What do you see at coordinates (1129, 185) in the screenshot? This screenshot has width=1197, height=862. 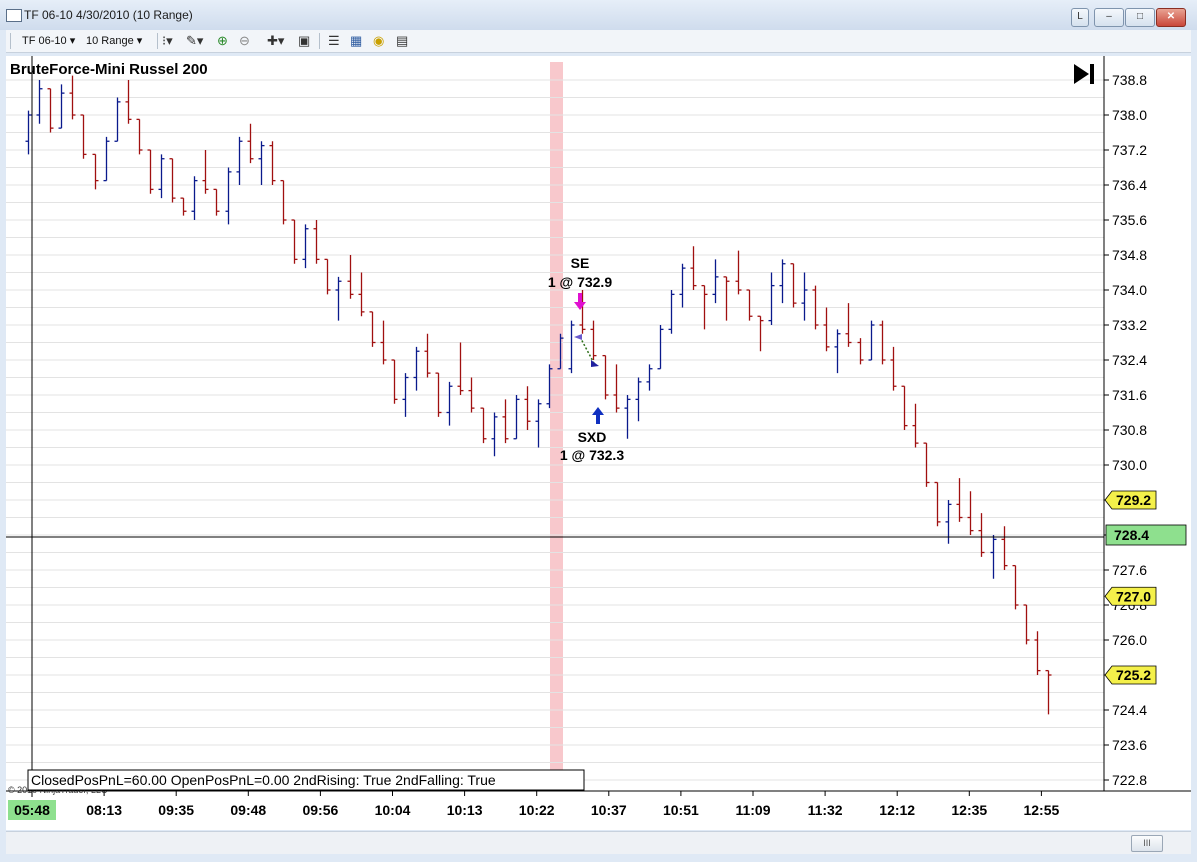 I see `price-tick-label: 736.4` at bounding box center [1129, 185].